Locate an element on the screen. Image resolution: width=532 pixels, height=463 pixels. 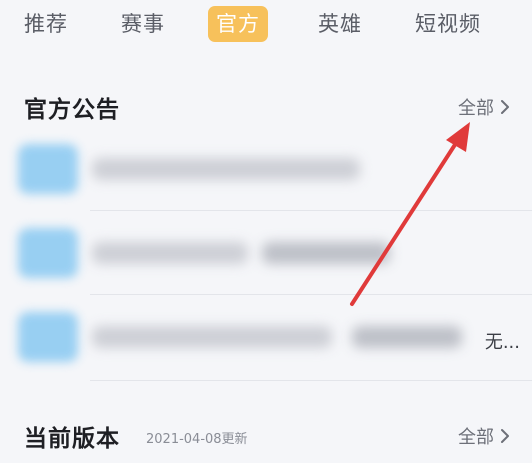
category-tabs: 推荐 赛事 官方 英雄 短视频 is located at coordinates (266, 29).